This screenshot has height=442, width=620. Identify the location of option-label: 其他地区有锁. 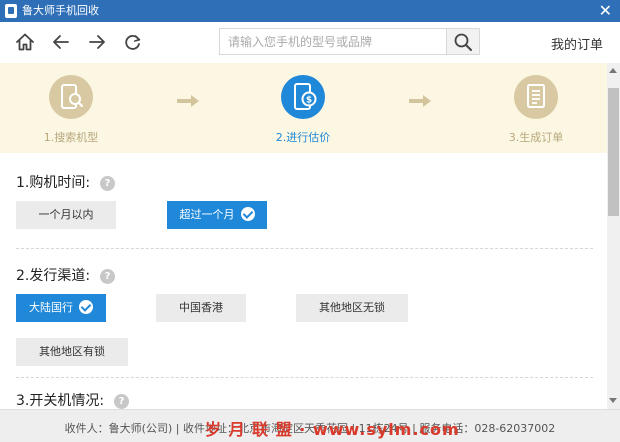
(72, 351).